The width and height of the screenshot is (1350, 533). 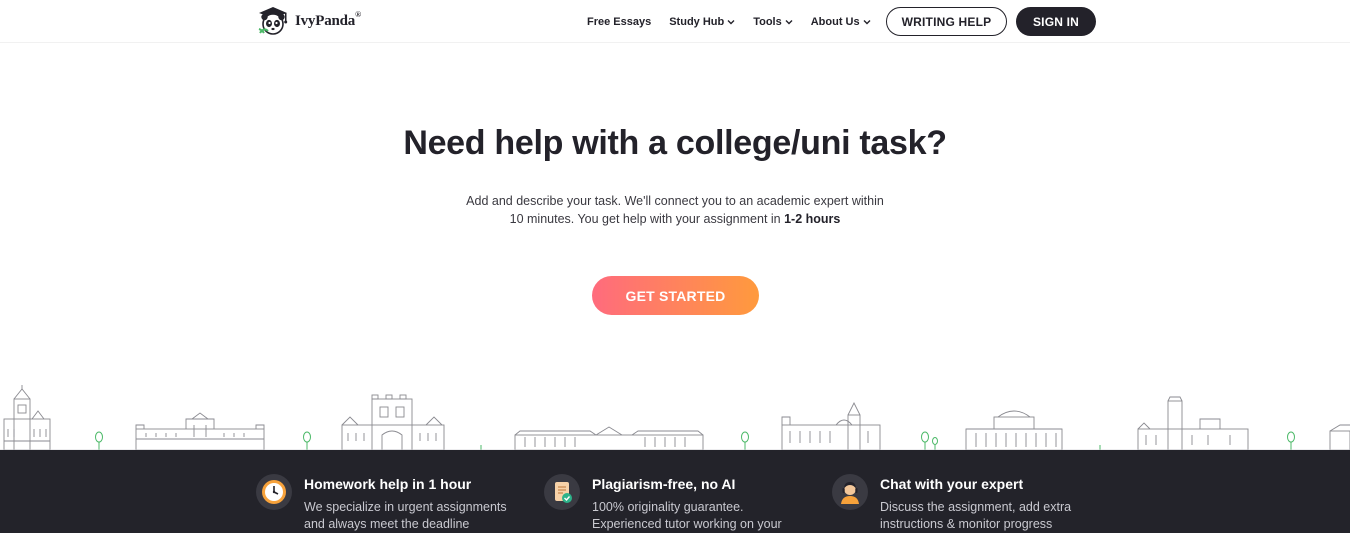 I want to click on writing-help-button: WRITING HELP, so click(x=946, y=21).